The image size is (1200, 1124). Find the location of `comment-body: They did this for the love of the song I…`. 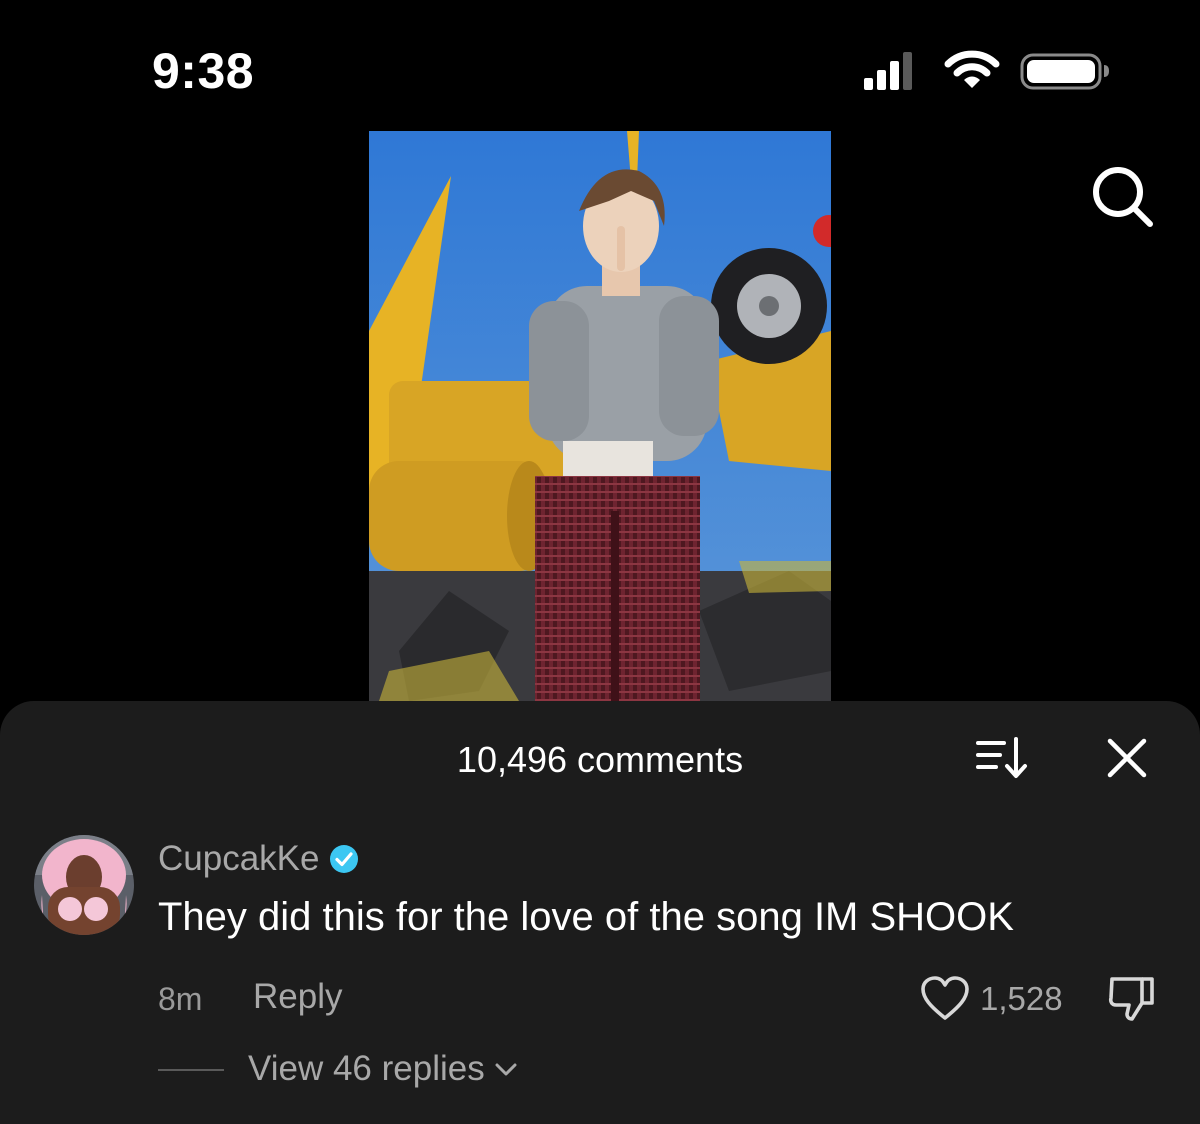

comment-body: They did this for the love of the song I… is located at coordinates (586, 917).